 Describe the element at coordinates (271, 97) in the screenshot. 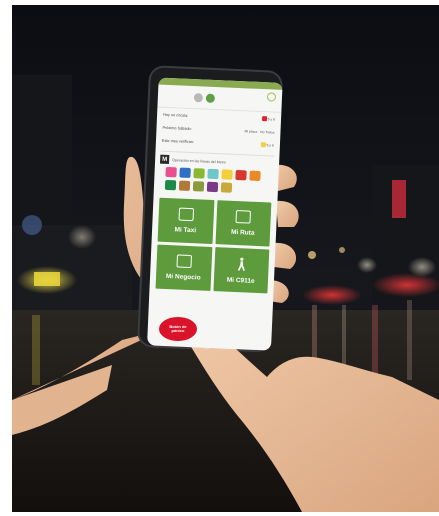

I see `profile-button` at that location.